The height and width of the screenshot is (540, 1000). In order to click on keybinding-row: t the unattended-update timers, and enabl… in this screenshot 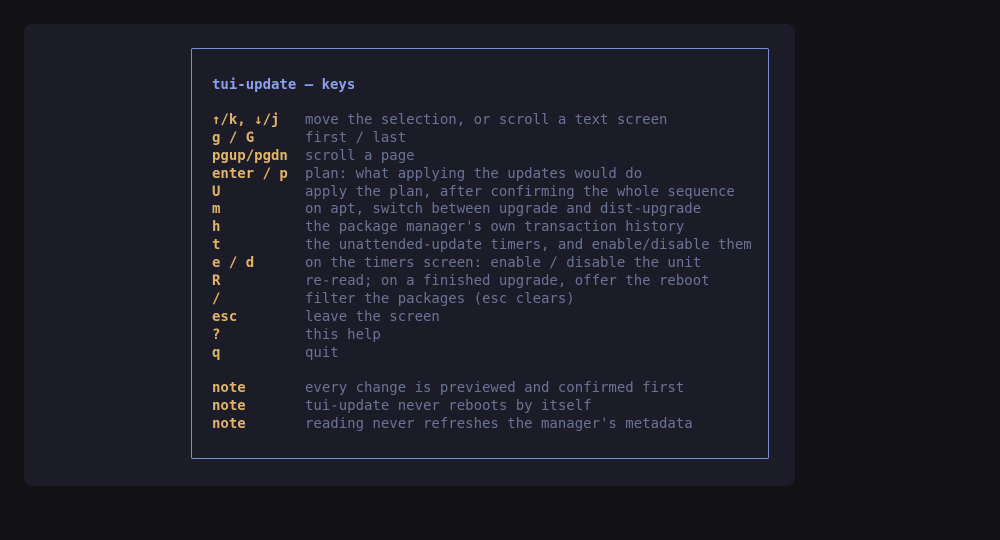, I will do `click(482, 246)`.